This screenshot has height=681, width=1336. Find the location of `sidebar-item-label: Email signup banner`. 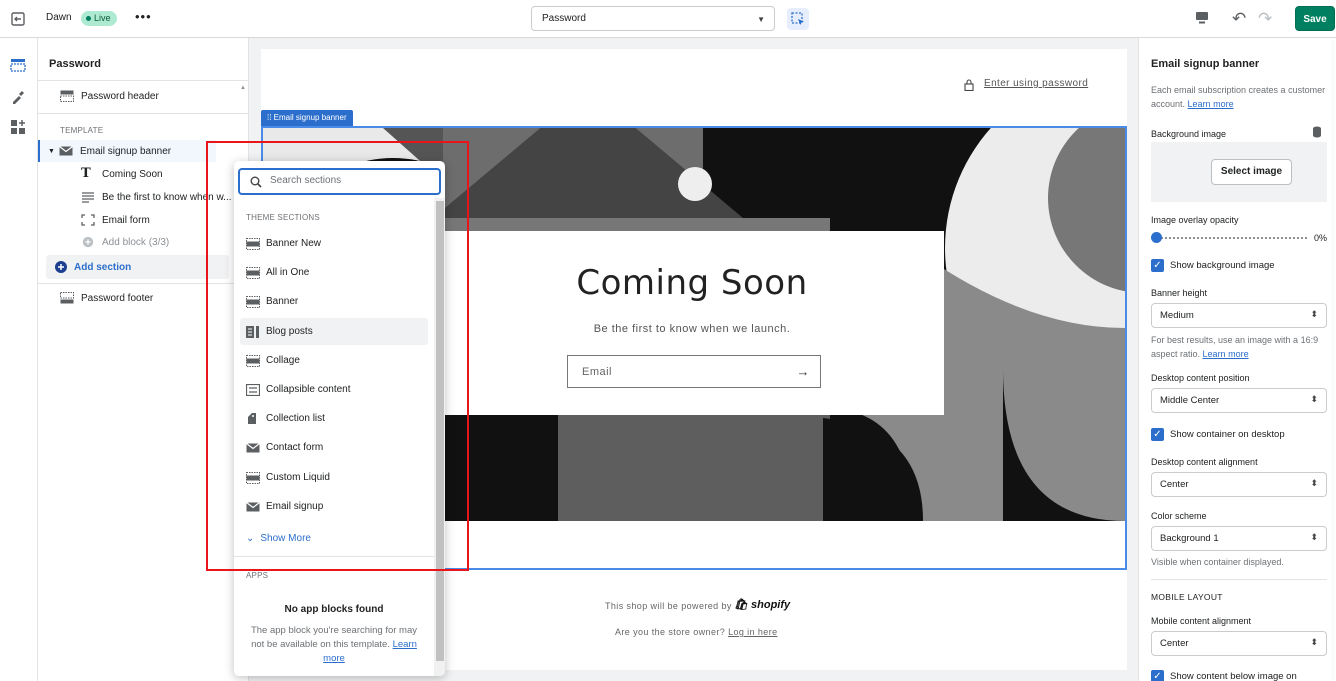

sidebar-item-label: Email signup banner is located at coordinates (125, 151).